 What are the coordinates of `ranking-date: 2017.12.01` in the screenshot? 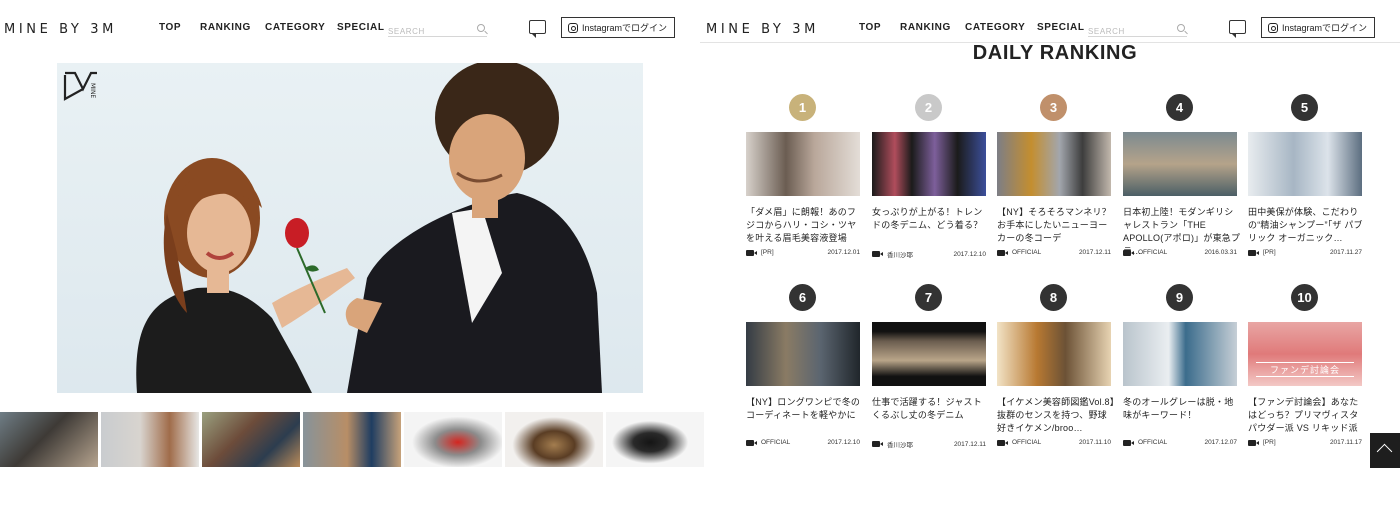 It's located at (843, 252).